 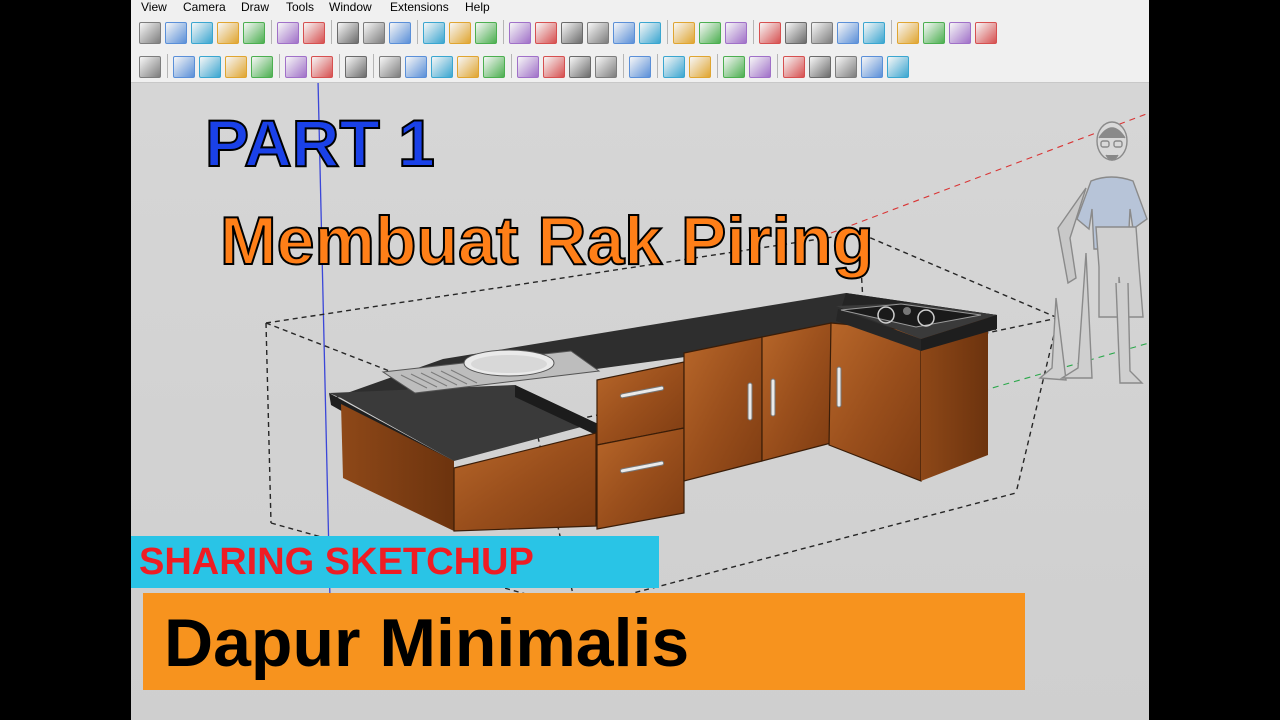 I want to click on sun-icon, so click(x=848, y=33).